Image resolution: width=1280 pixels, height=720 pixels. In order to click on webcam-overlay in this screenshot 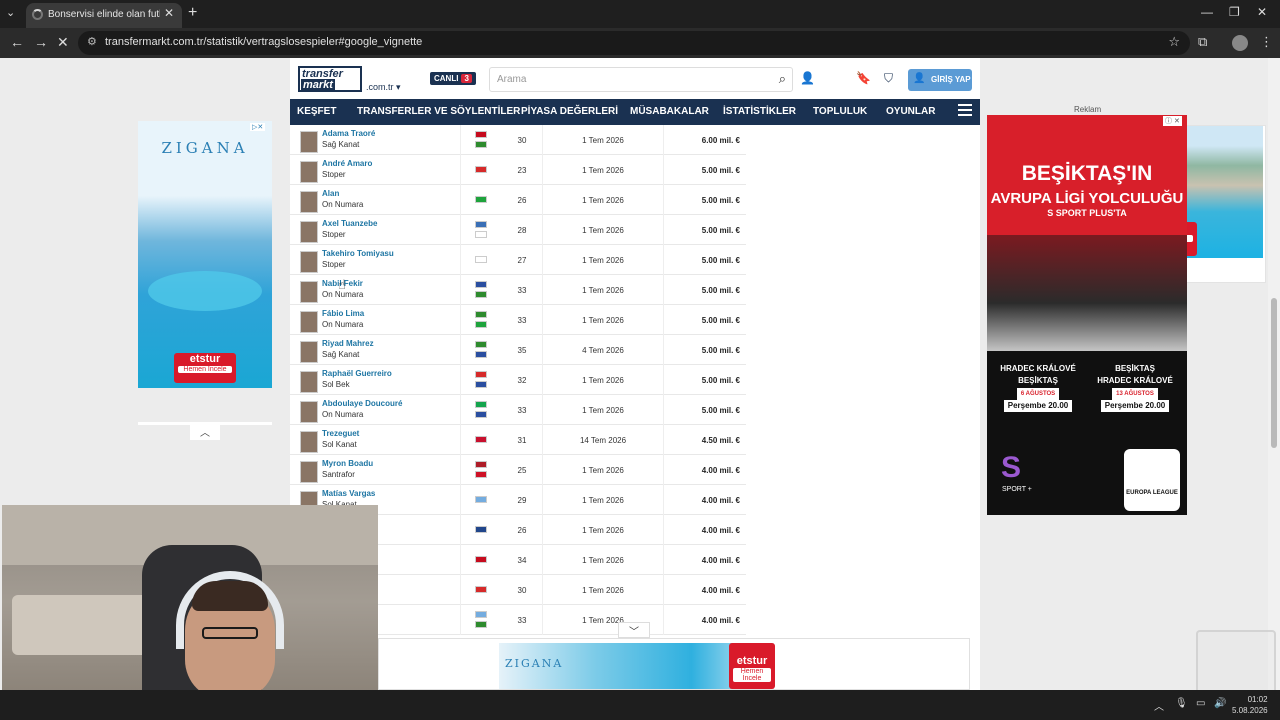, I will do `click(190, 612)`.